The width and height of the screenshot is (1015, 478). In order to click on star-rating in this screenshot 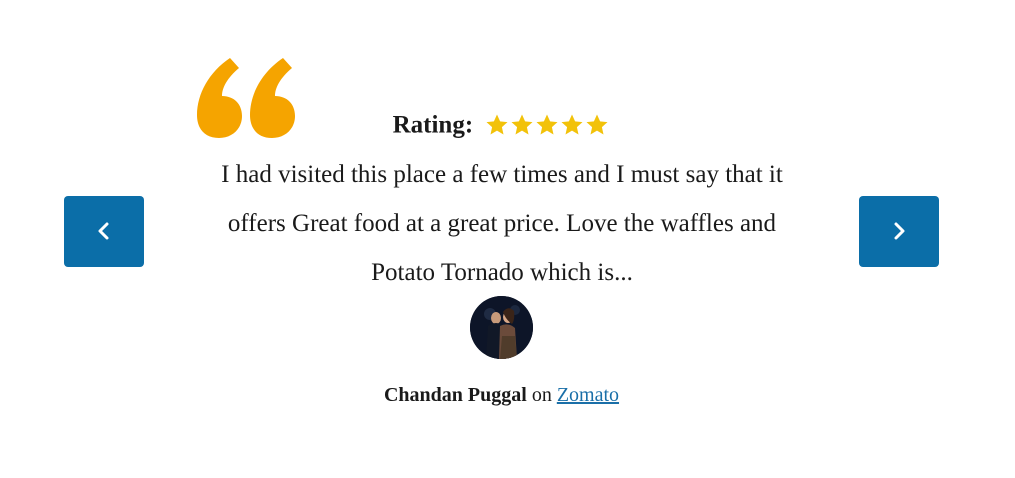, I will do `click(547, 123)`.